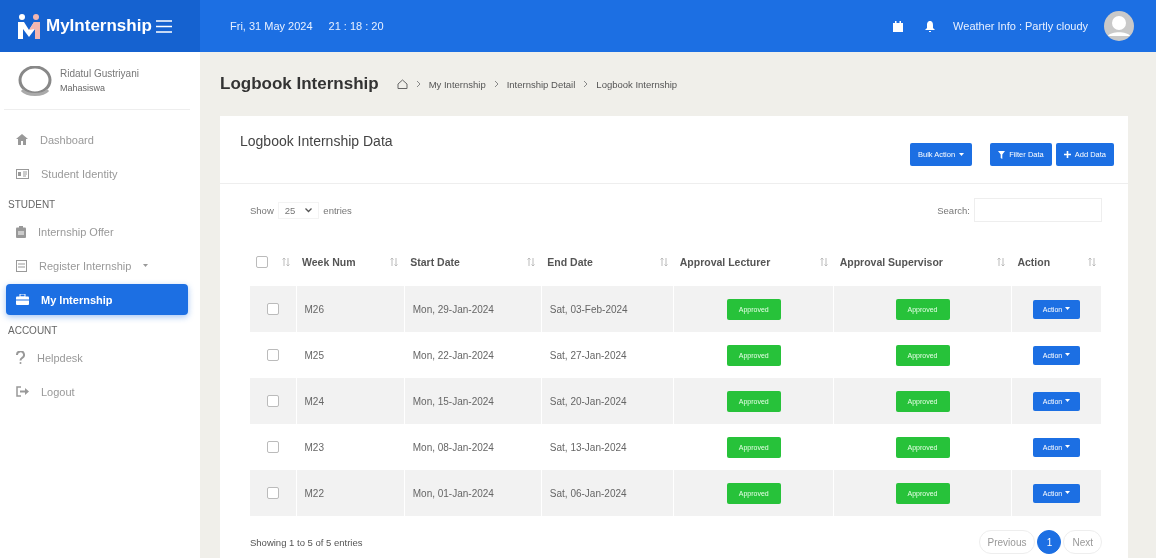 This screenshot has height=558, width=1156. What do you see at coordinates (453, 401) in the screenshot?
I see `table-cell: Mon, 15-Jan-2024` at bounding box center [453, 401].